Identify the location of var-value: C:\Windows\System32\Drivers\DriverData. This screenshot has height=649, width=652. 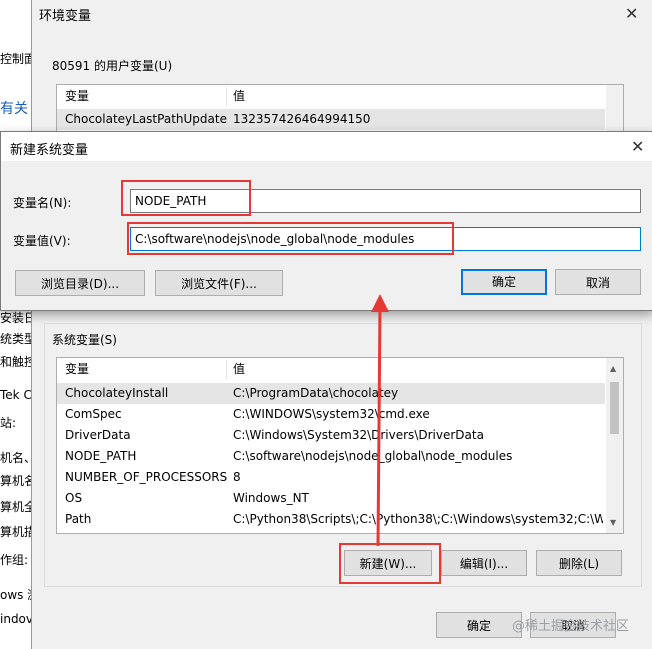
(358, 435).